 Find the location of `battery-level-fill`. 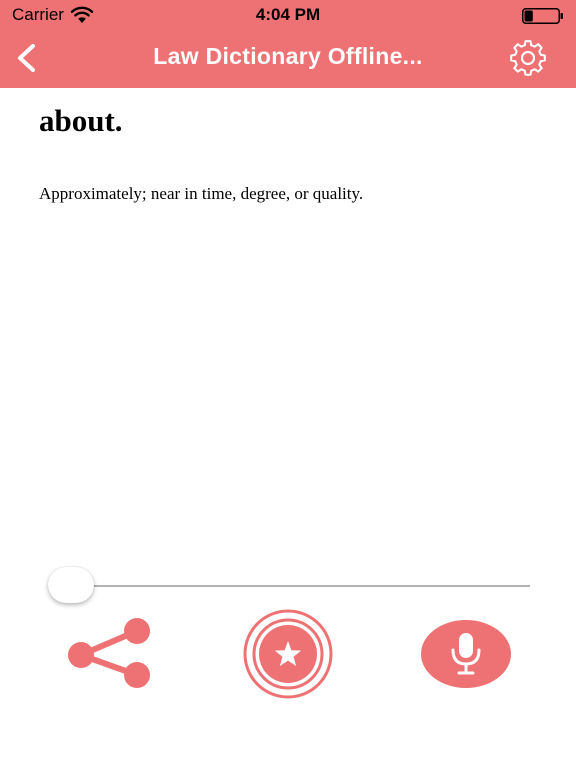

battery-level-fill is located at coordinates (528, 16).